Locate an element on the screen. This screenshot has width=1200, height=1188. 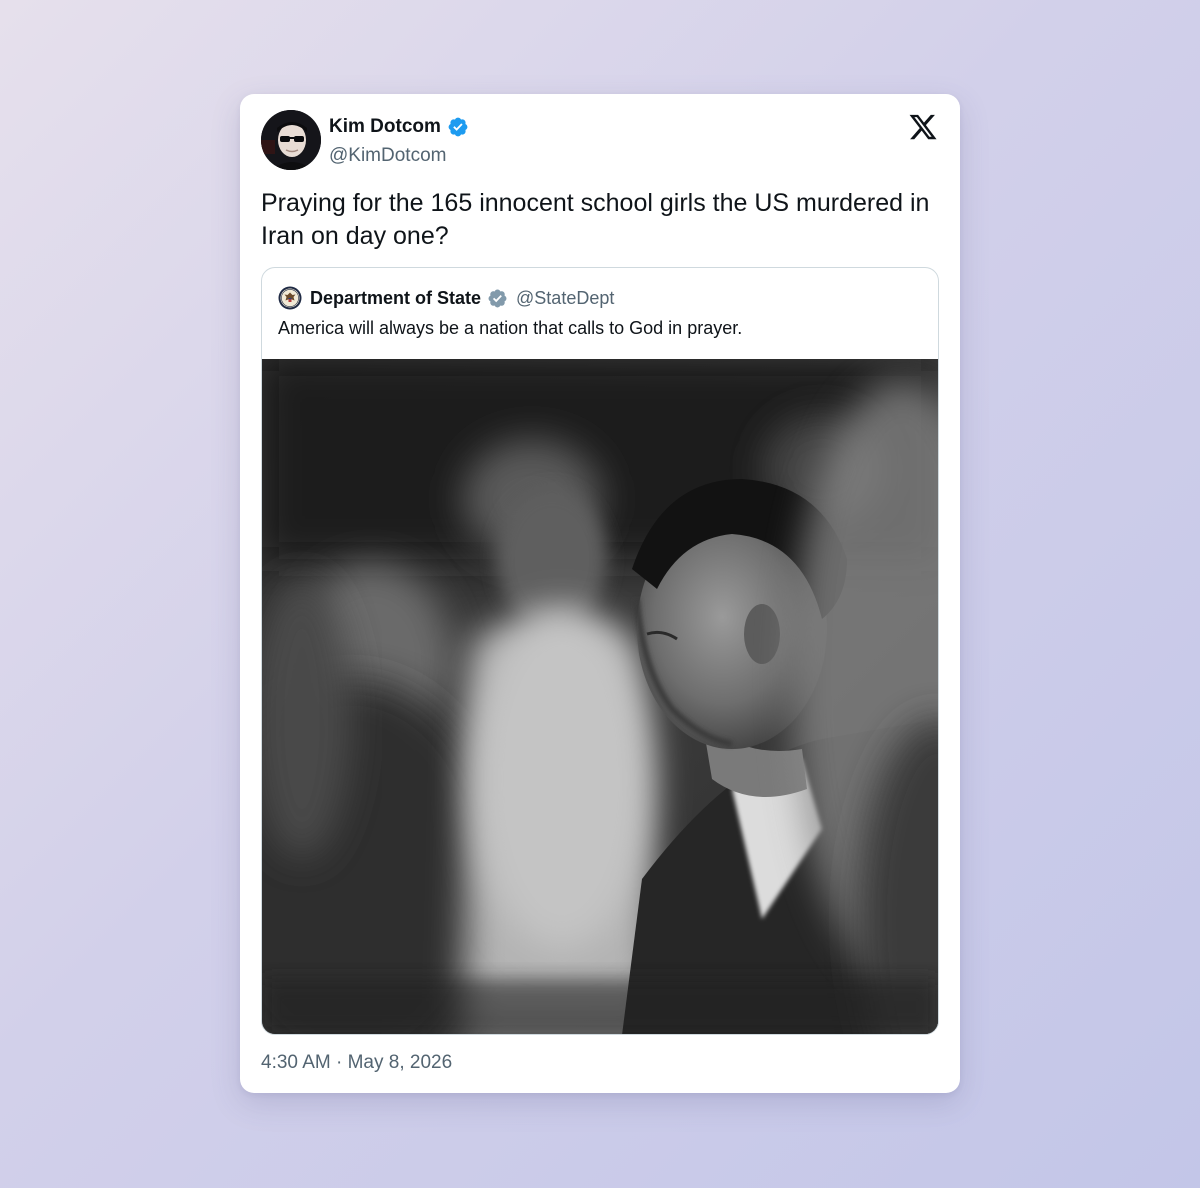
quoted-tweet-header: Department of State @StateDept is located at coordinates (446, 298).